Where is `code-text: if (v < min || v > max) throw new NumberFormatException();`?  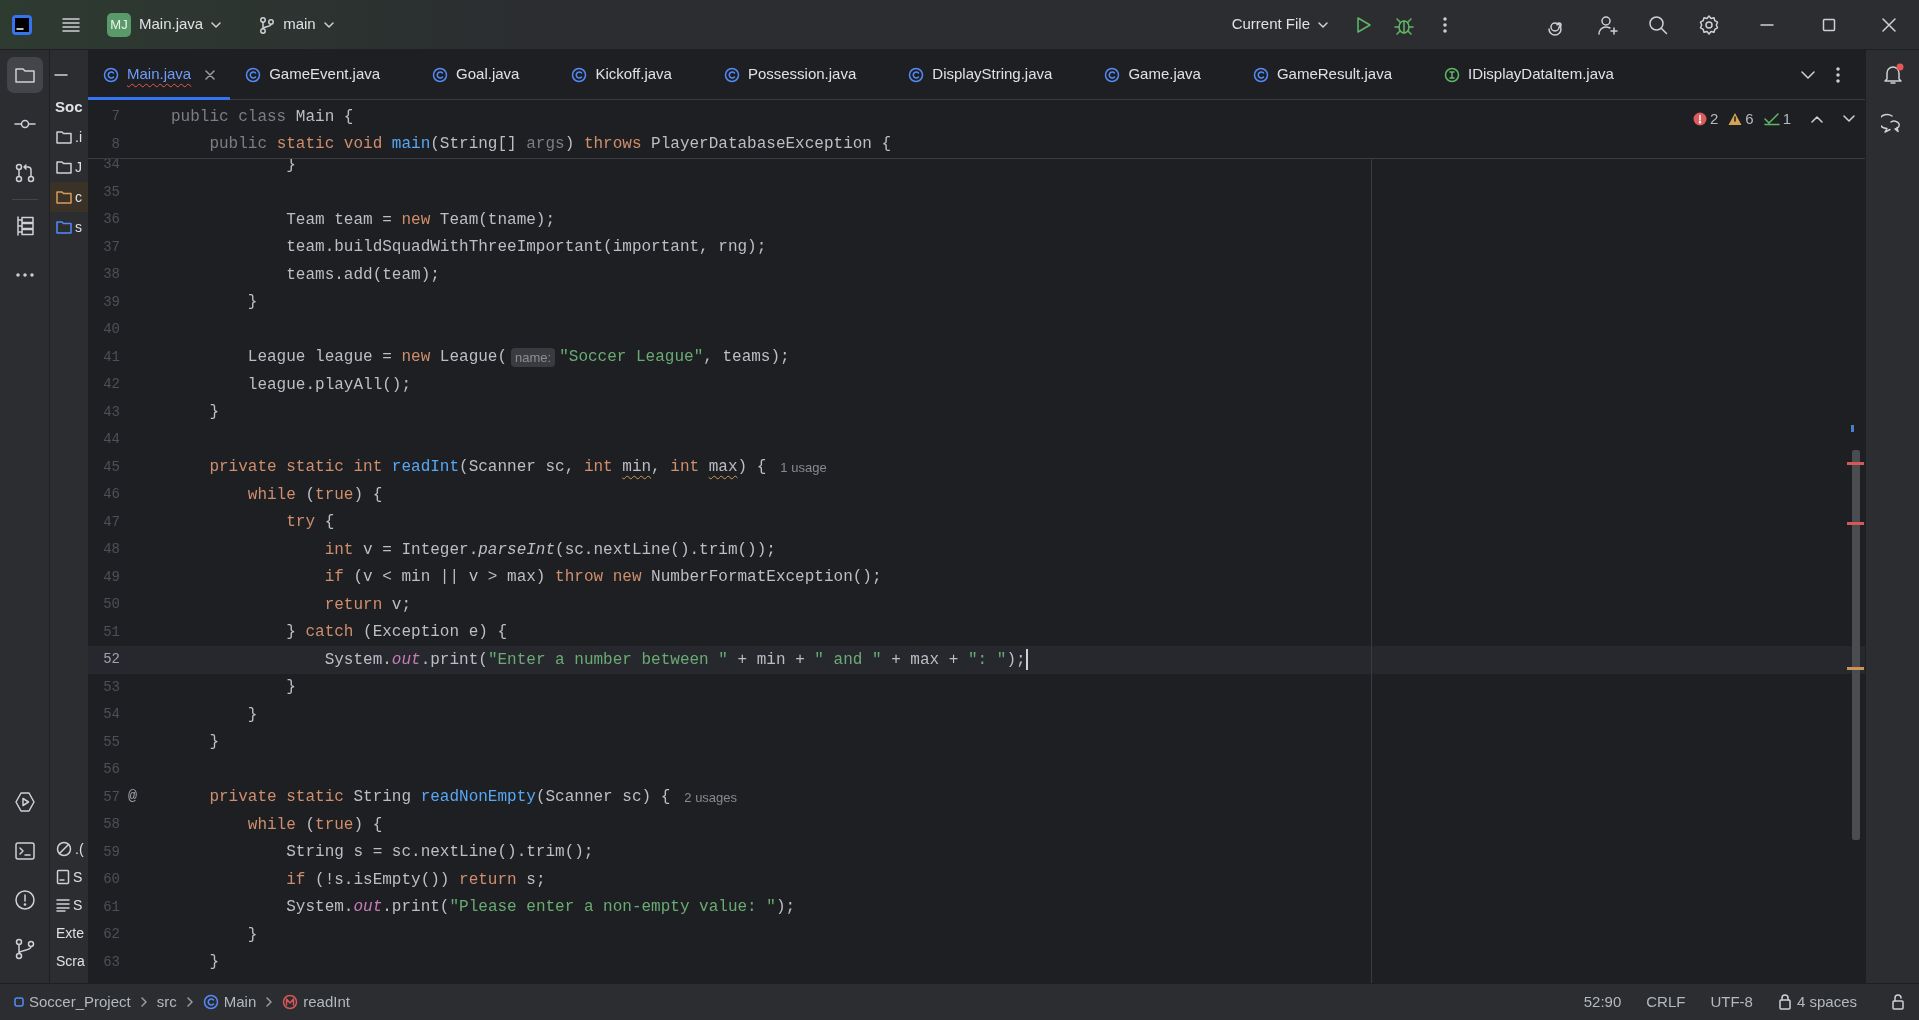
code-text: if (v < min || v > max) throw new NumberFormatException(); is located at coordinates (603, 578).